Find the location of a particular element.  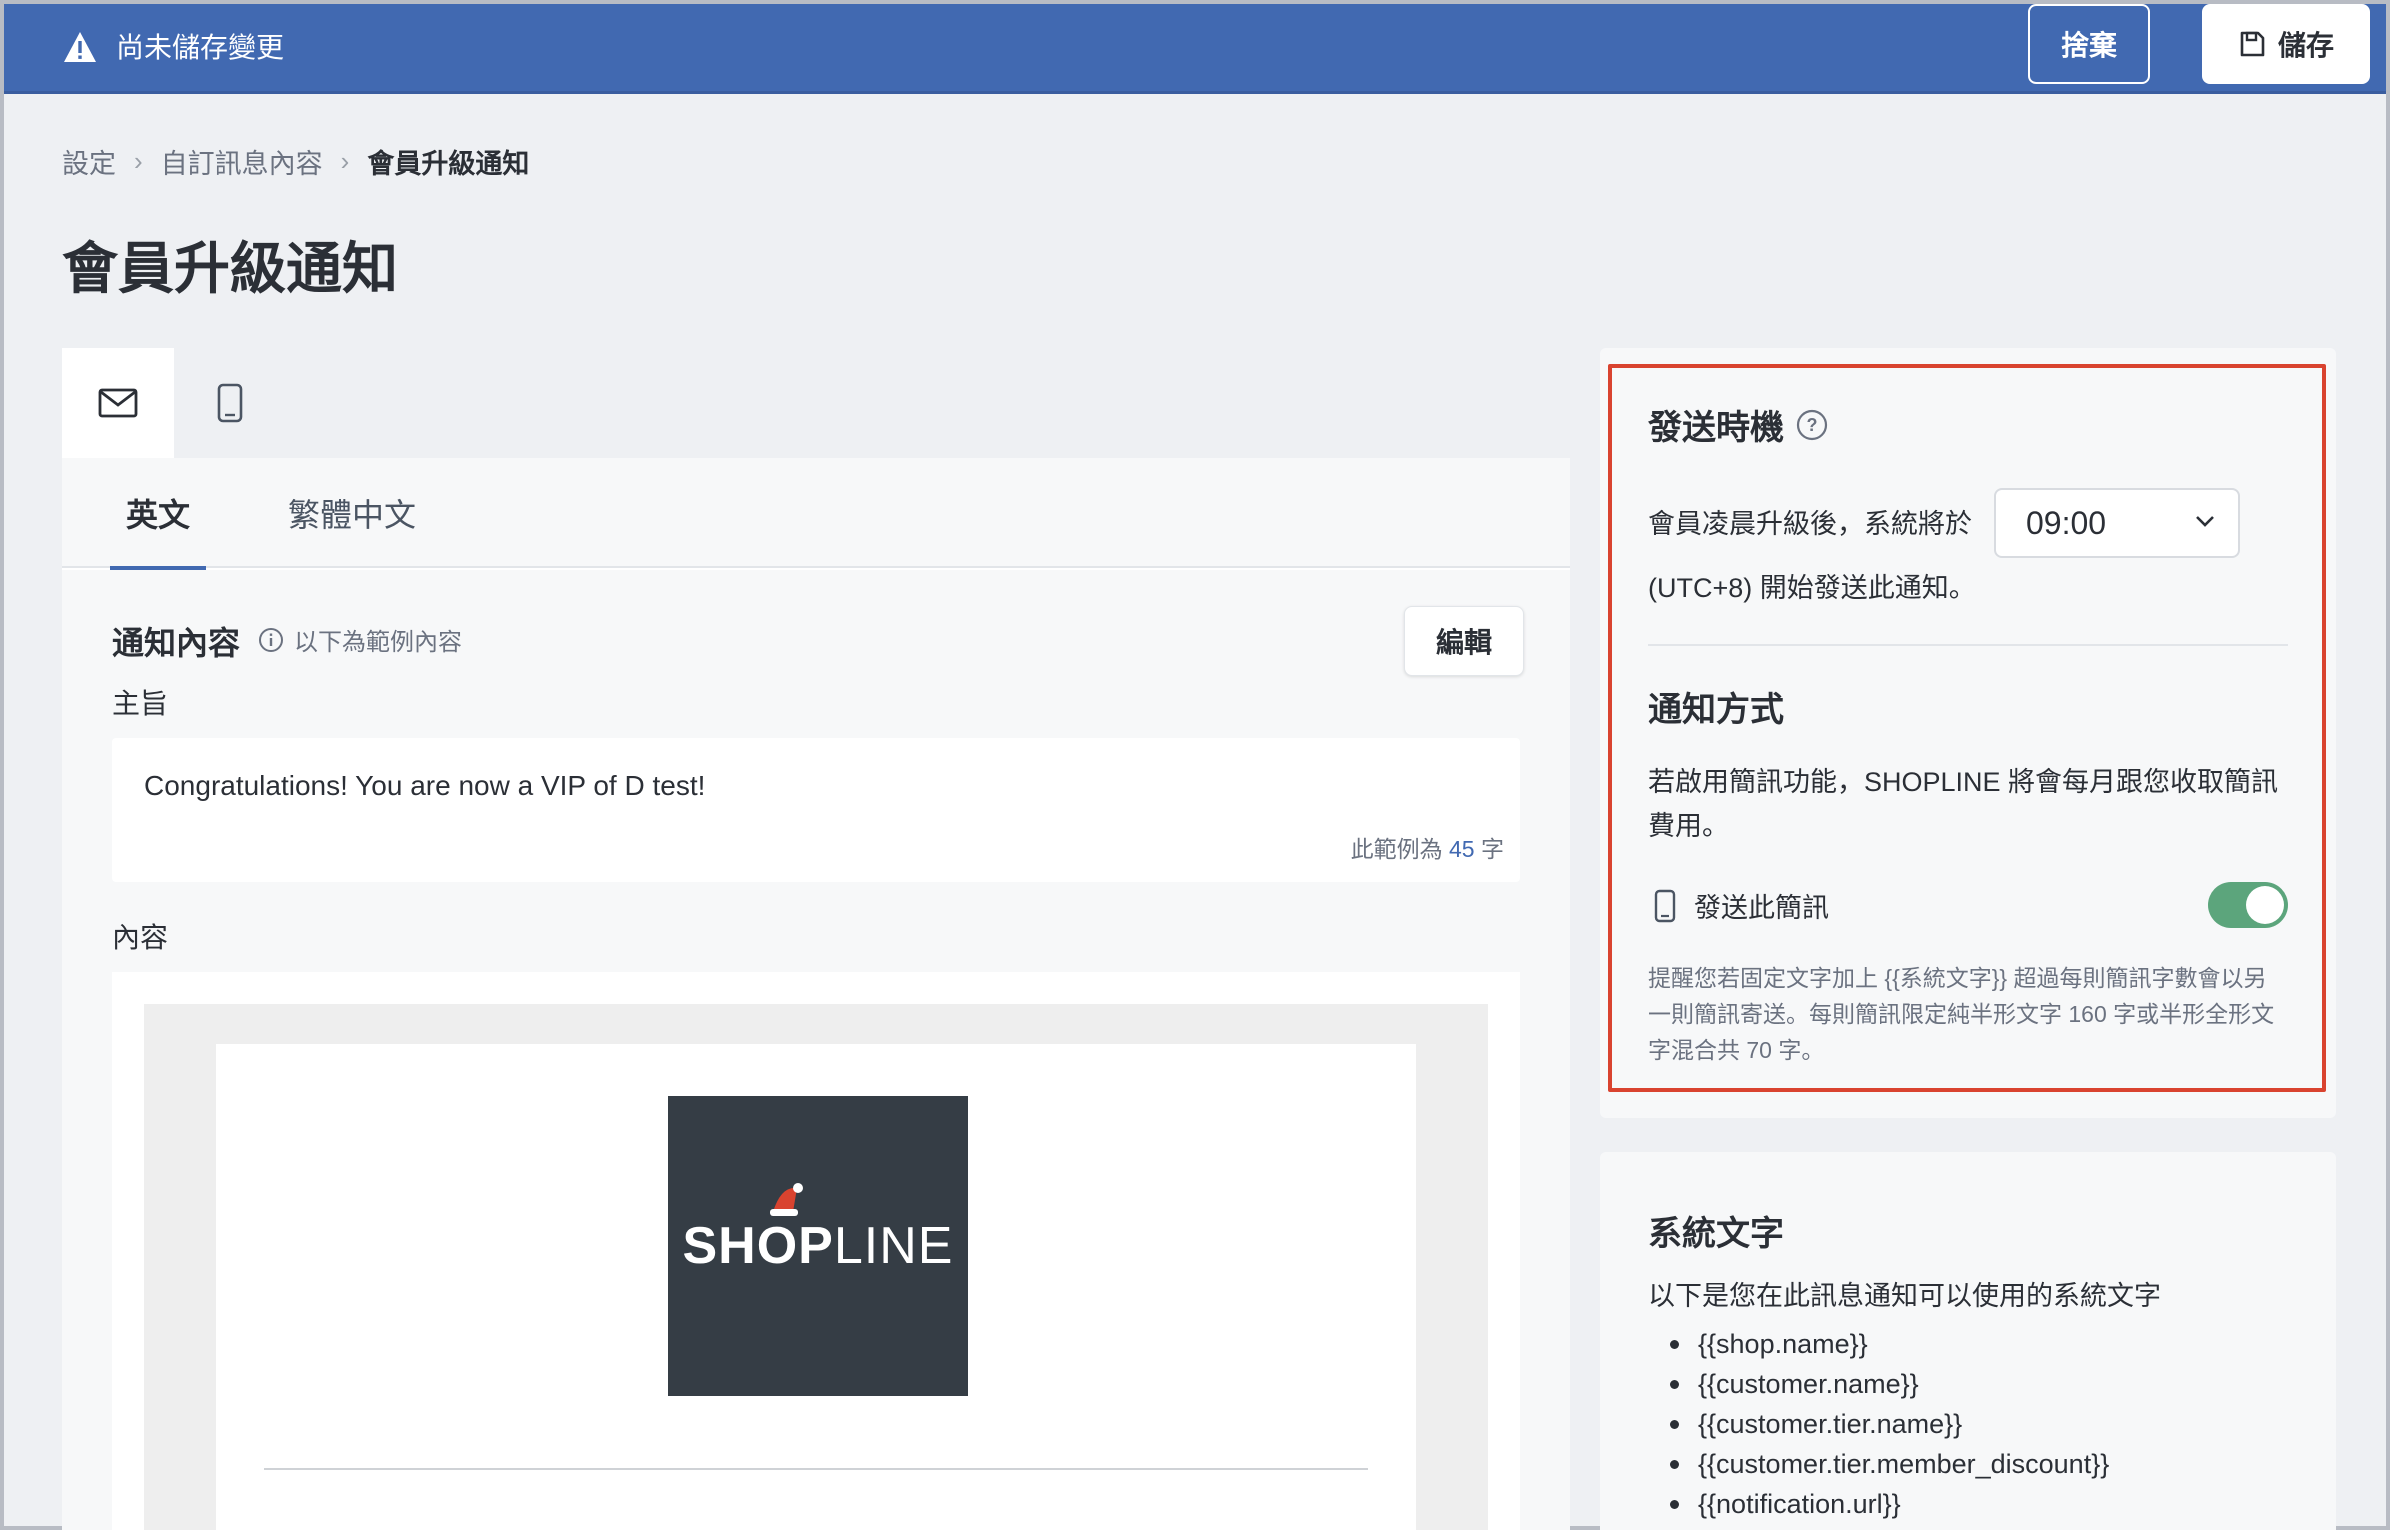

sms-toggle is located at coordinates (2248, 905).